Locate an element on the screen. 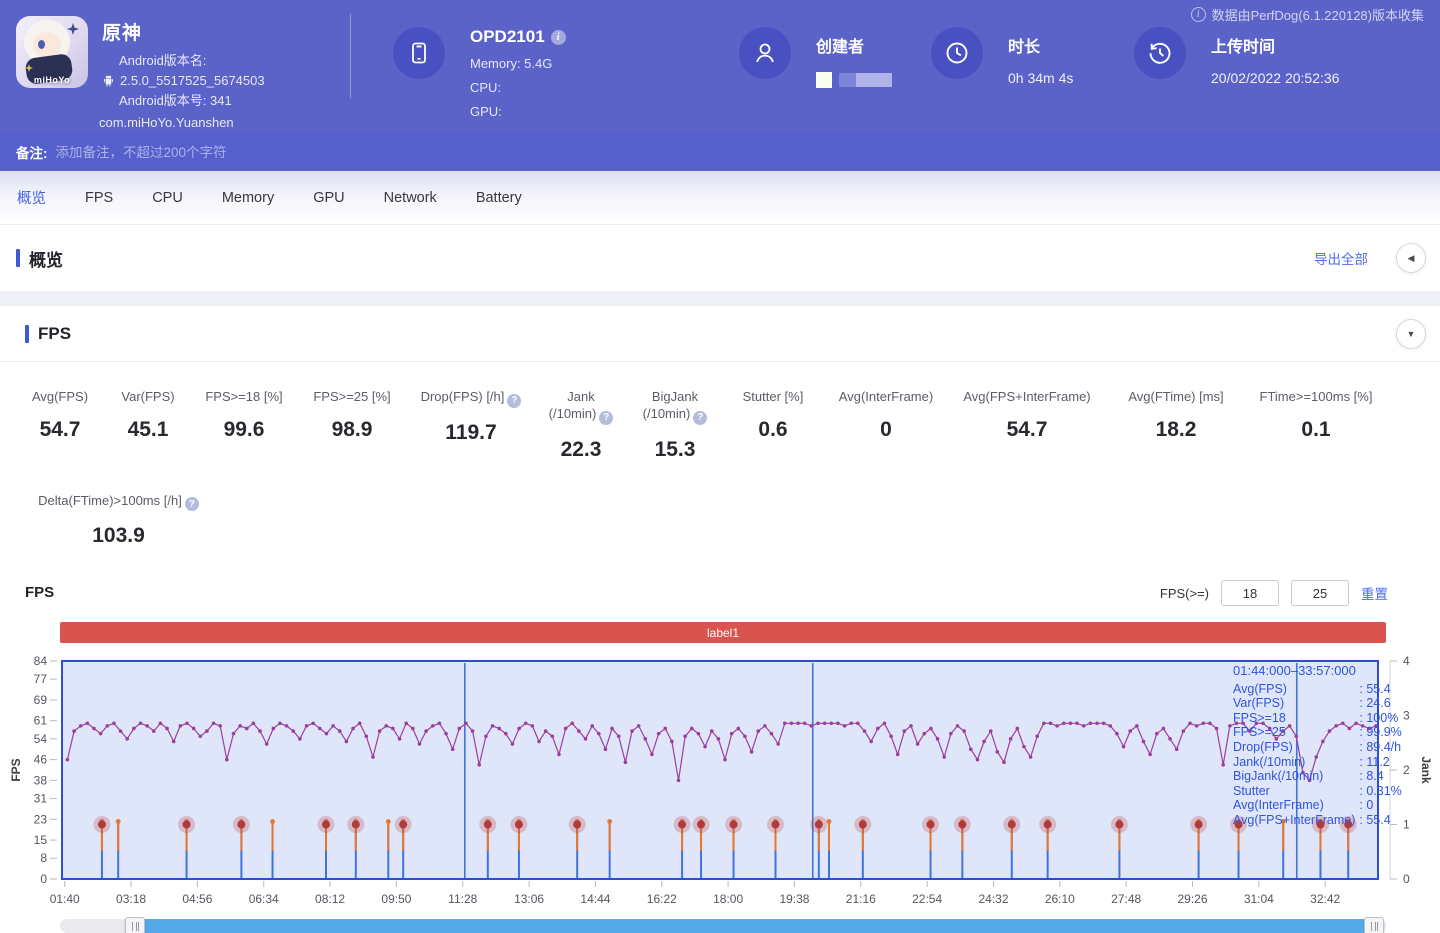  clock-icon is located at coordinates (957, 53).